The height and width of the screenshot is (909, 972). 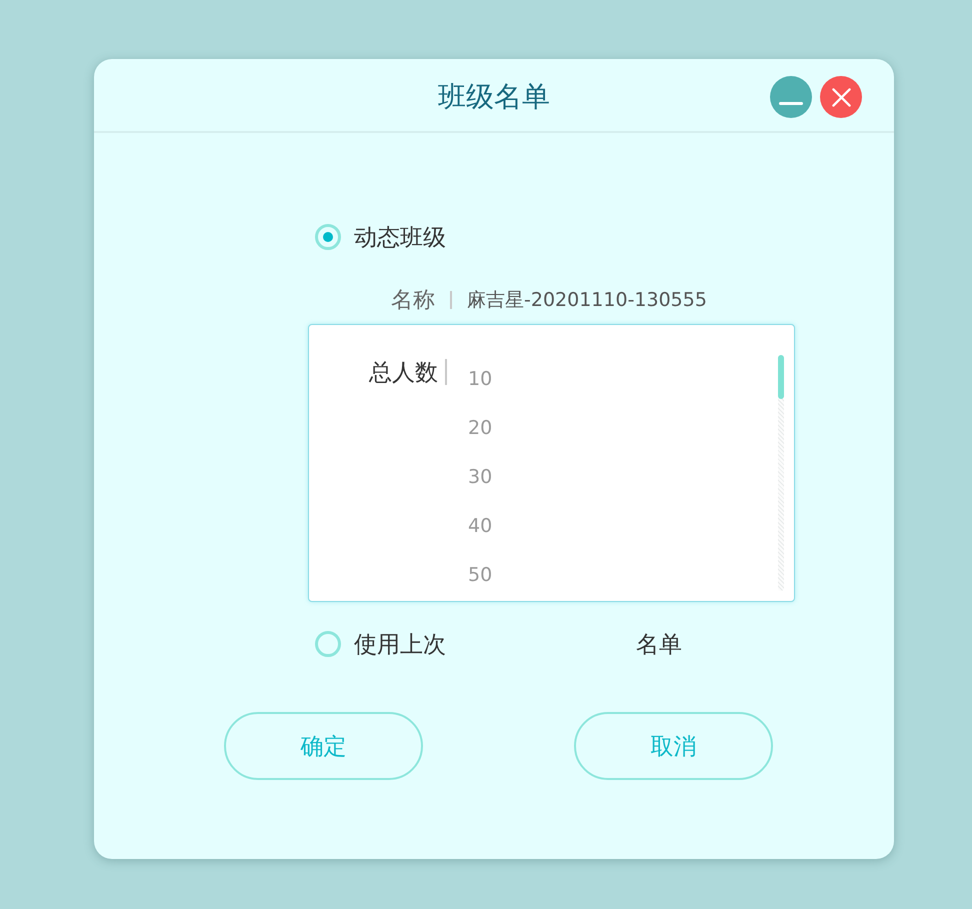 I want to click on list-option: 30, so click(x=484, y=477).